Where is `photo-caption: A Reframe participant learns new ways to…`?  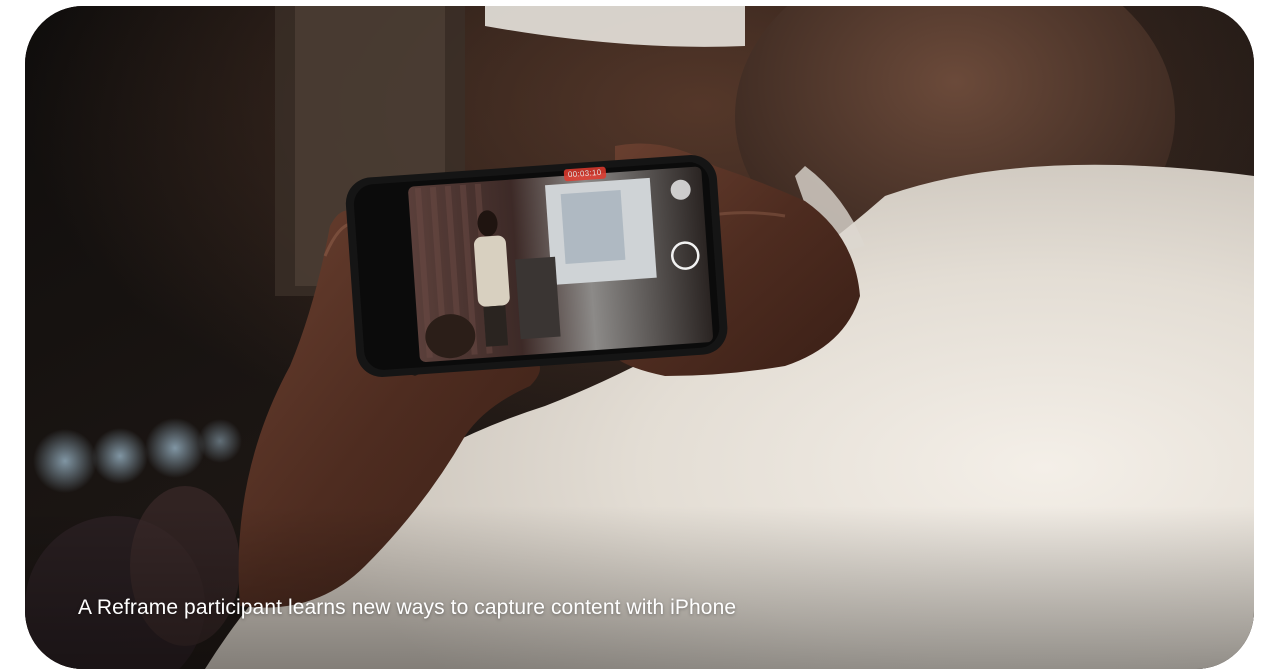
photo-caption: A Reframe participant learns new ways to… is located at coordinates (407, 607).